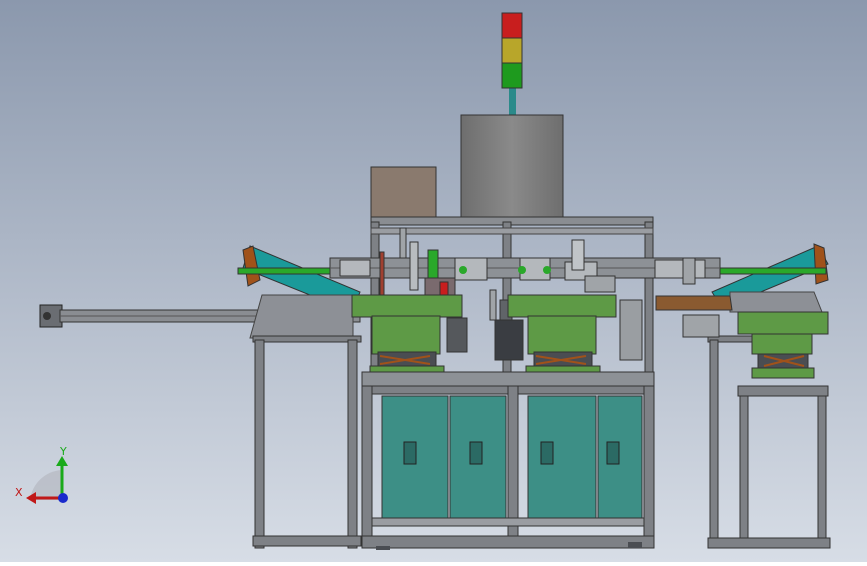 This screenshot has height=566, width=867. Describe the element at coordinates (508, 379) in the screenshot. I see `mid-base-beam` at that location.